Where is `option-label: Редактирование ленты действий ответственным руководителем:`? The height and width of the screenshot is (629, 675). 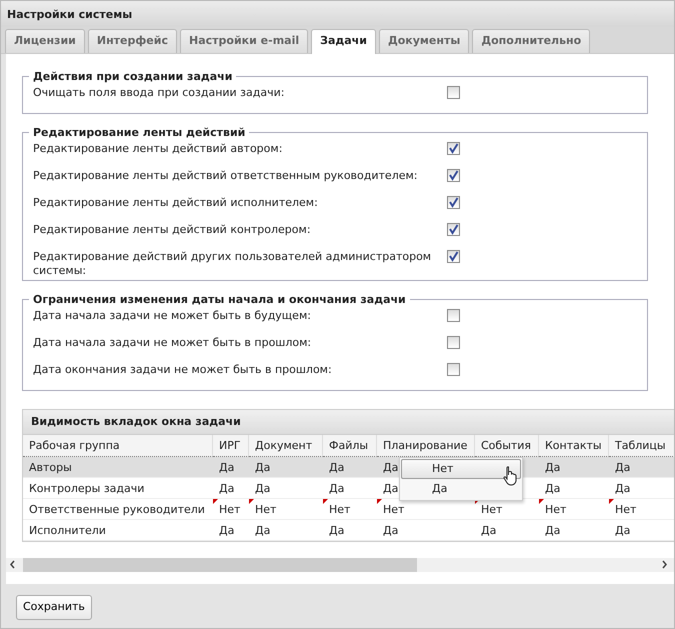
option-label: Редактирование ленты действий ответственным руководителем: is located at coordinates (226, 175).